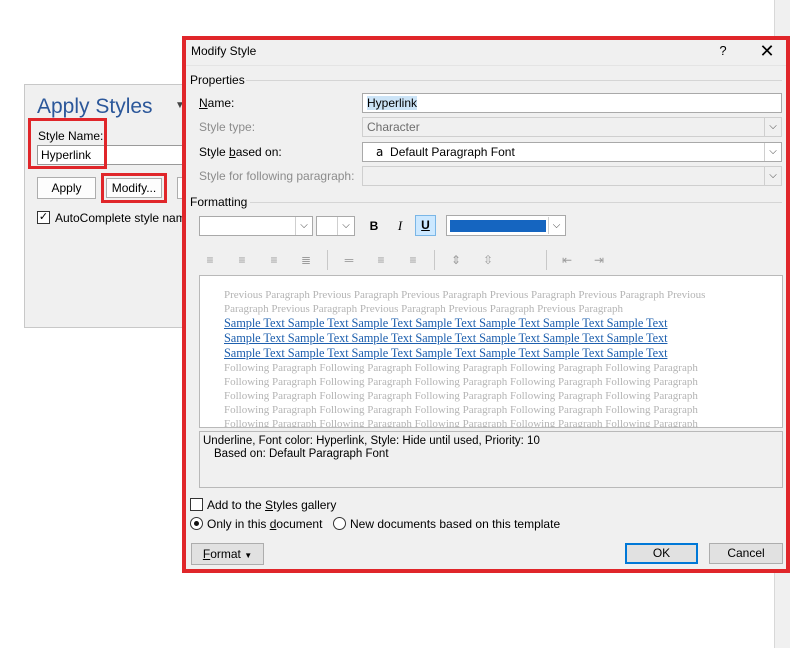 The image size is (790, 648). I want to click on only-this-document-radio, so click(196, 523).